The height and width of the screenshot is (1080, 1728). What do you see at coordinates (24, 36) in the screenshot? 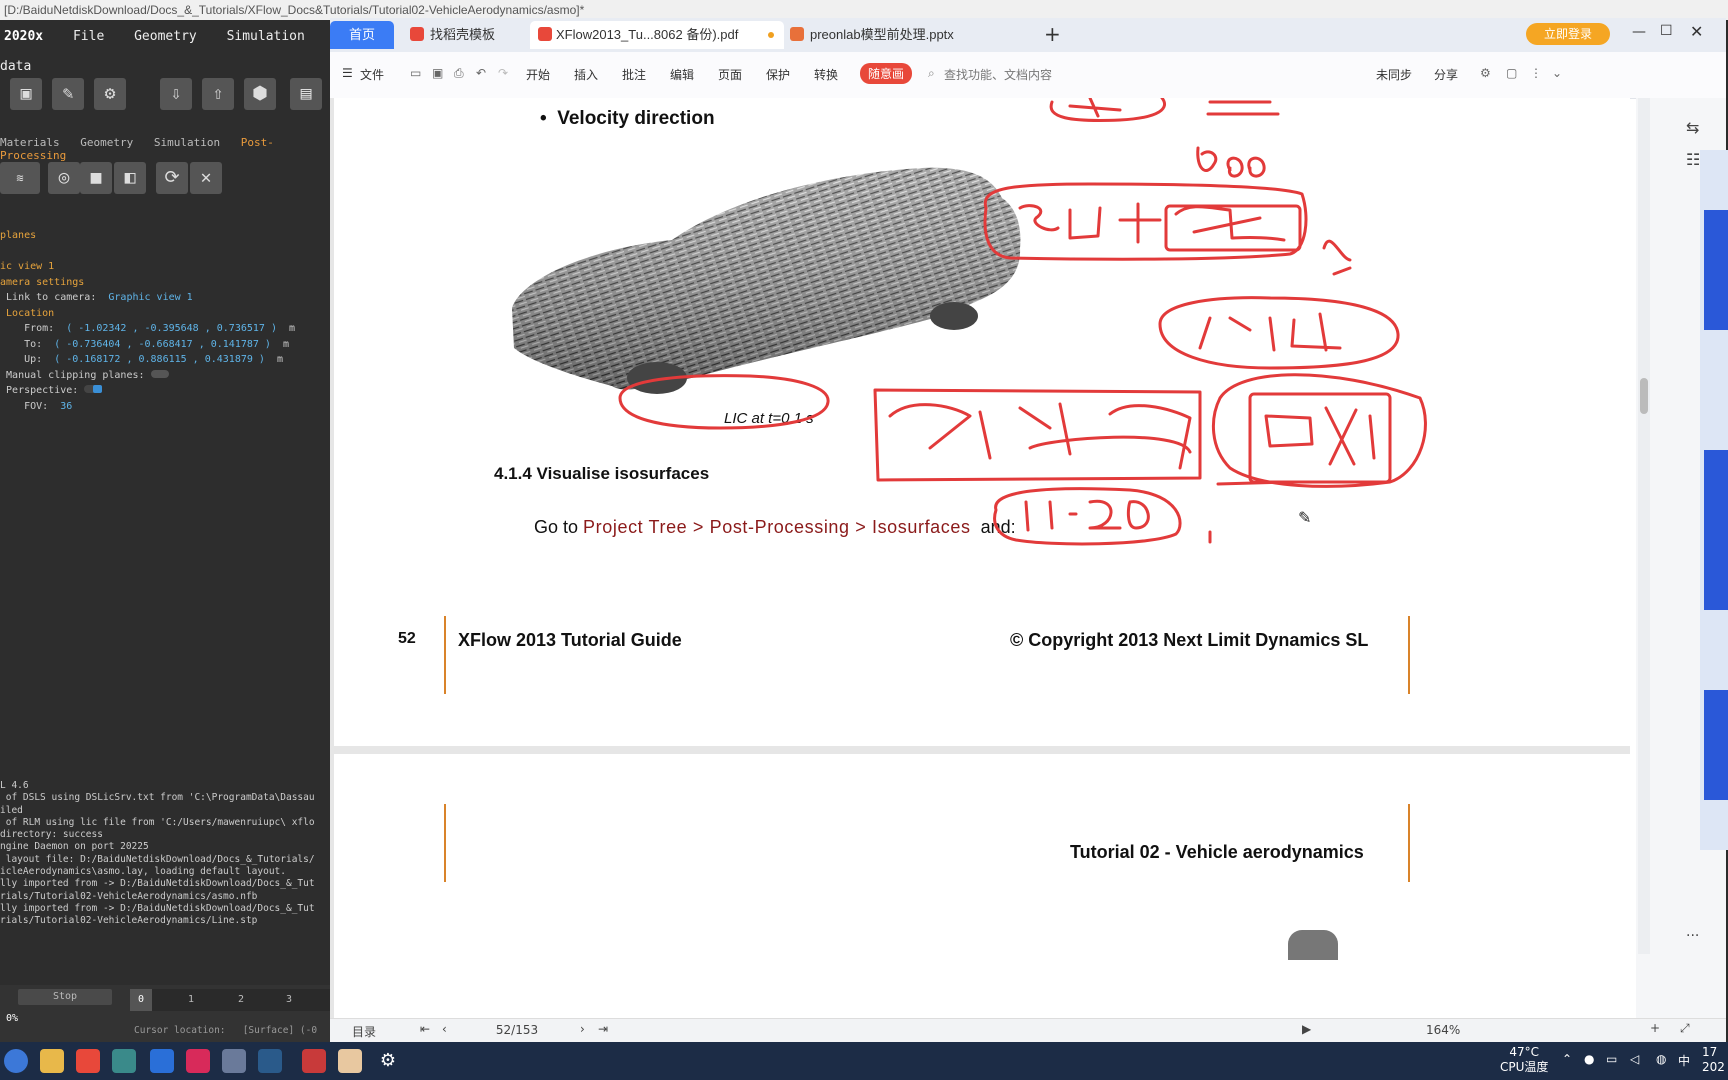
I see `xflow-brand: 2020x` at bounding box center [24, 36].